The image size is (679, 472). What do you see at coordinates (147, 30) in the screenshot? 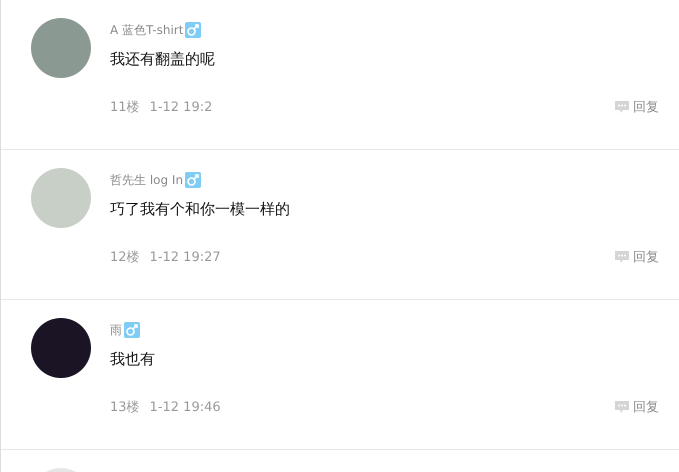
I see `author-name: A 蓝色T-shirt` at bounding box center [147, 30].